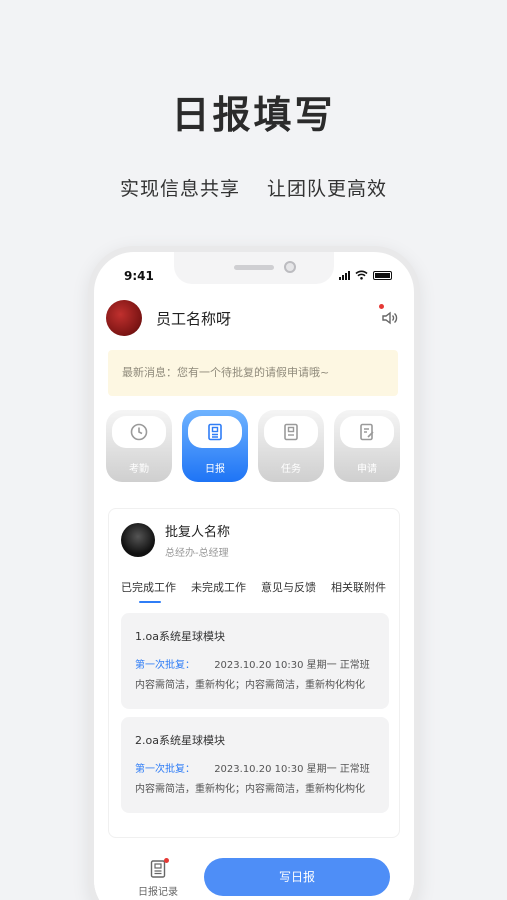 This screenshot has height=900, width=507. I want to click on bottom-bar: 日报记录 写日报, so click(254, 875).